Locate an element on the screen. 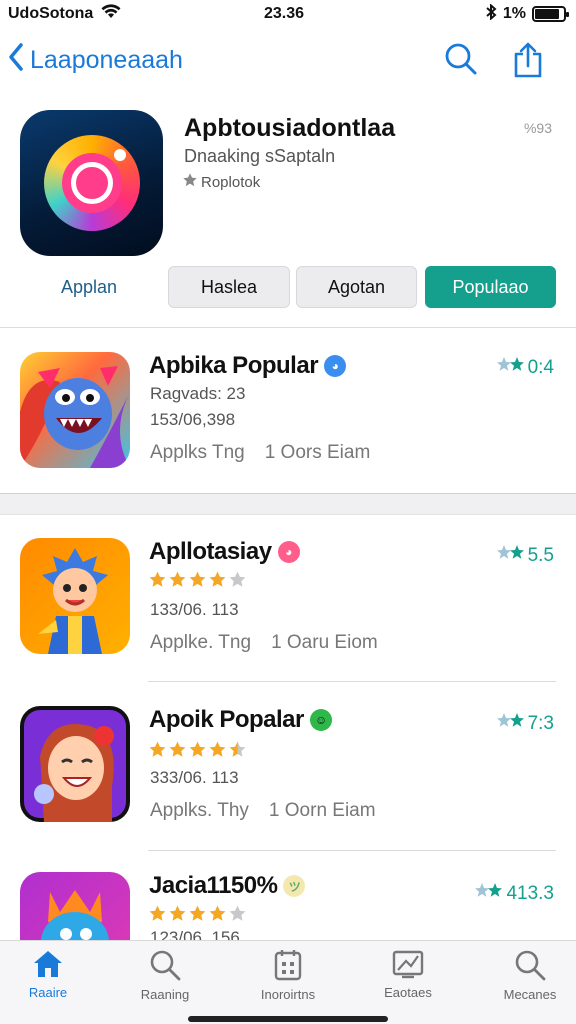  tab-applan: Applan is located at coordinates (89, 287).